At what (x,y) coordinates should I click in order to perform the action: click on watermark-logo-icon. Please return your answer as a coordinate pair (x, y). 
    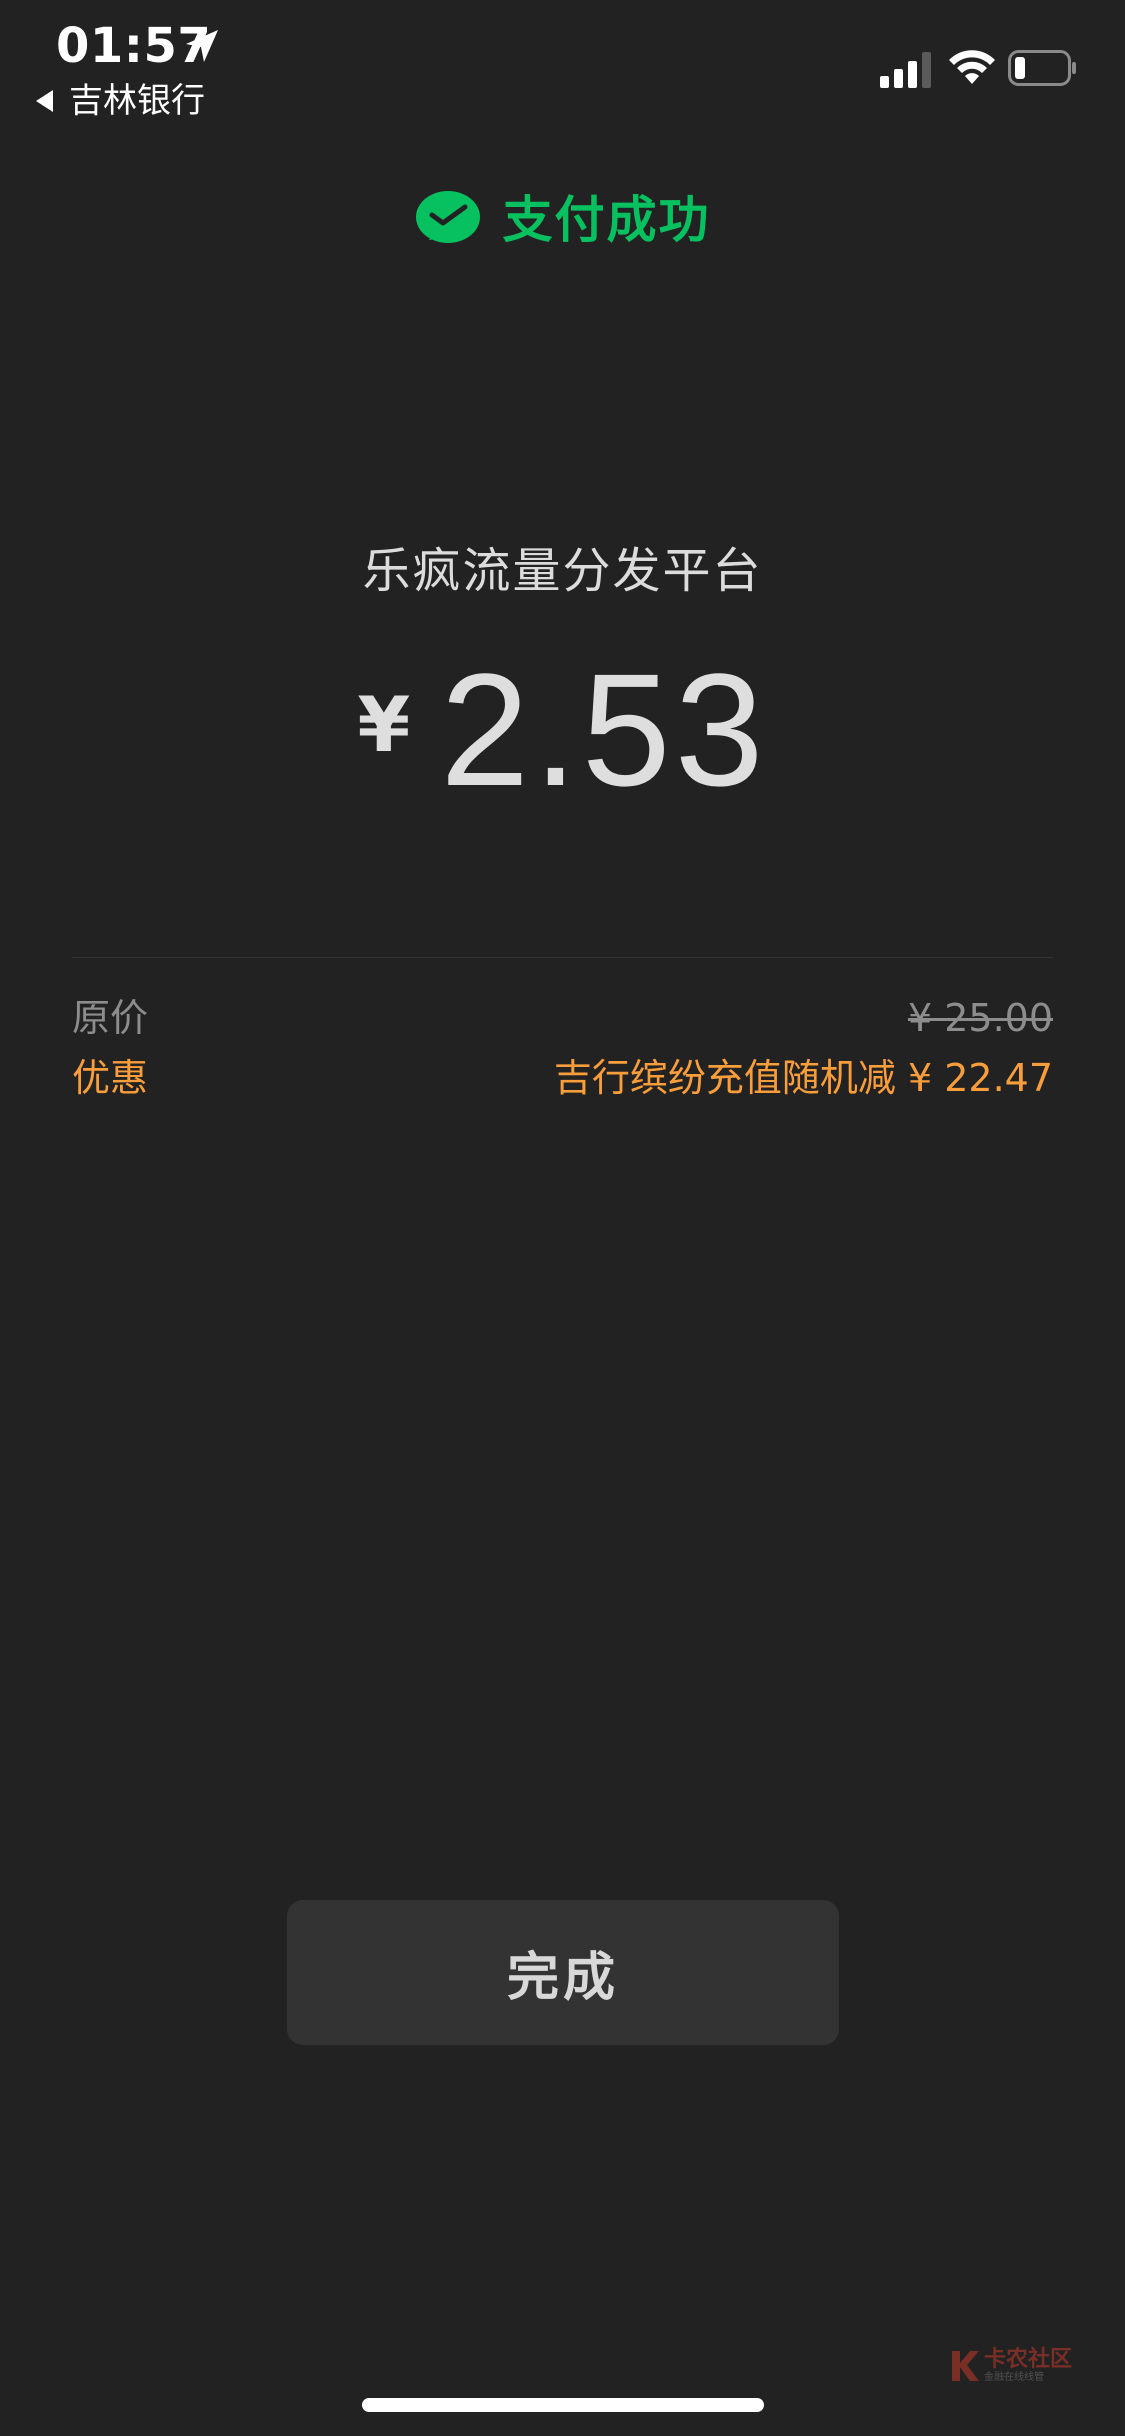
    Looking at the image, I should click on (965, 2366).